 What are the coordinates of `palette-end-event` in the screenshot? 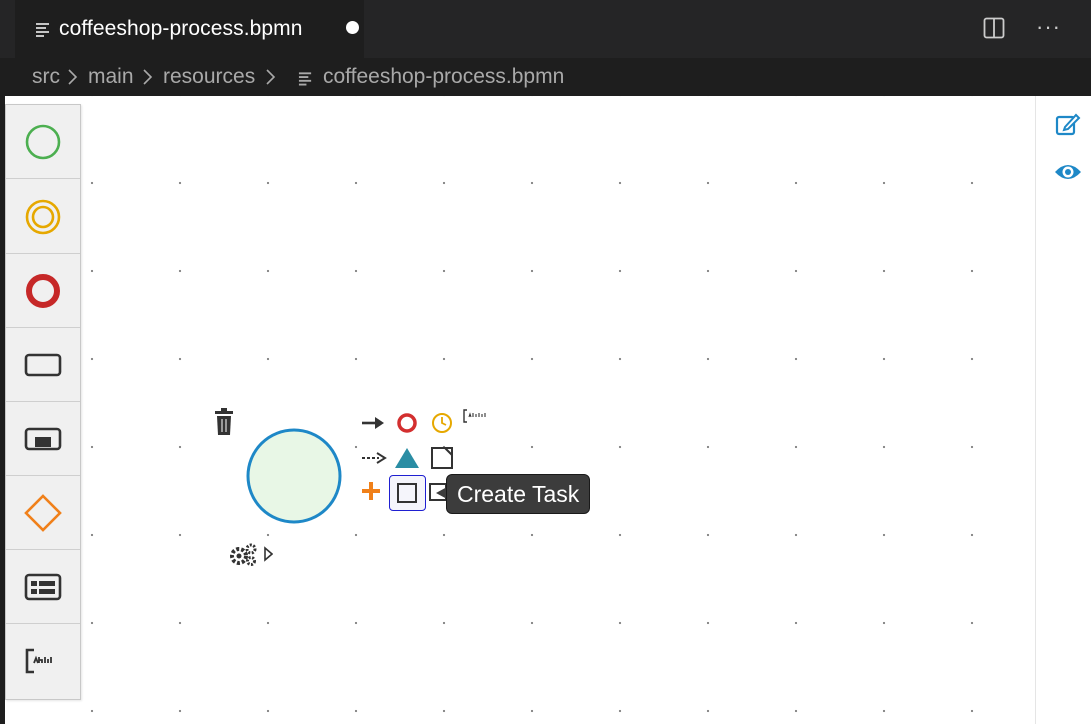 It's located at (43, 291).